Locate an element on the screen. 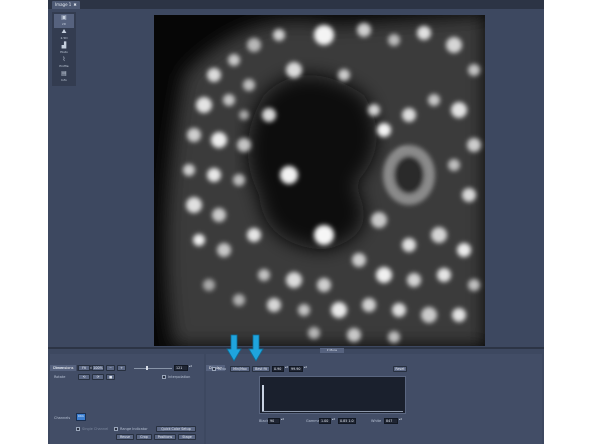 This screenshot has width=592, height=444. rotate-left-button: ⟲ is located at coordinates (84, 377).